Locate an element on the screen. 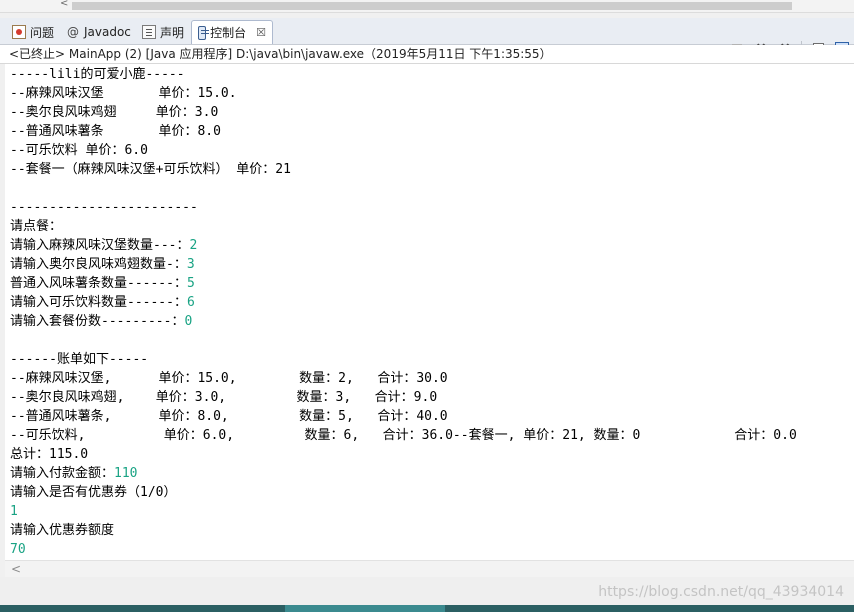  top-scrollbar: < is located at coordinates (427, 6).